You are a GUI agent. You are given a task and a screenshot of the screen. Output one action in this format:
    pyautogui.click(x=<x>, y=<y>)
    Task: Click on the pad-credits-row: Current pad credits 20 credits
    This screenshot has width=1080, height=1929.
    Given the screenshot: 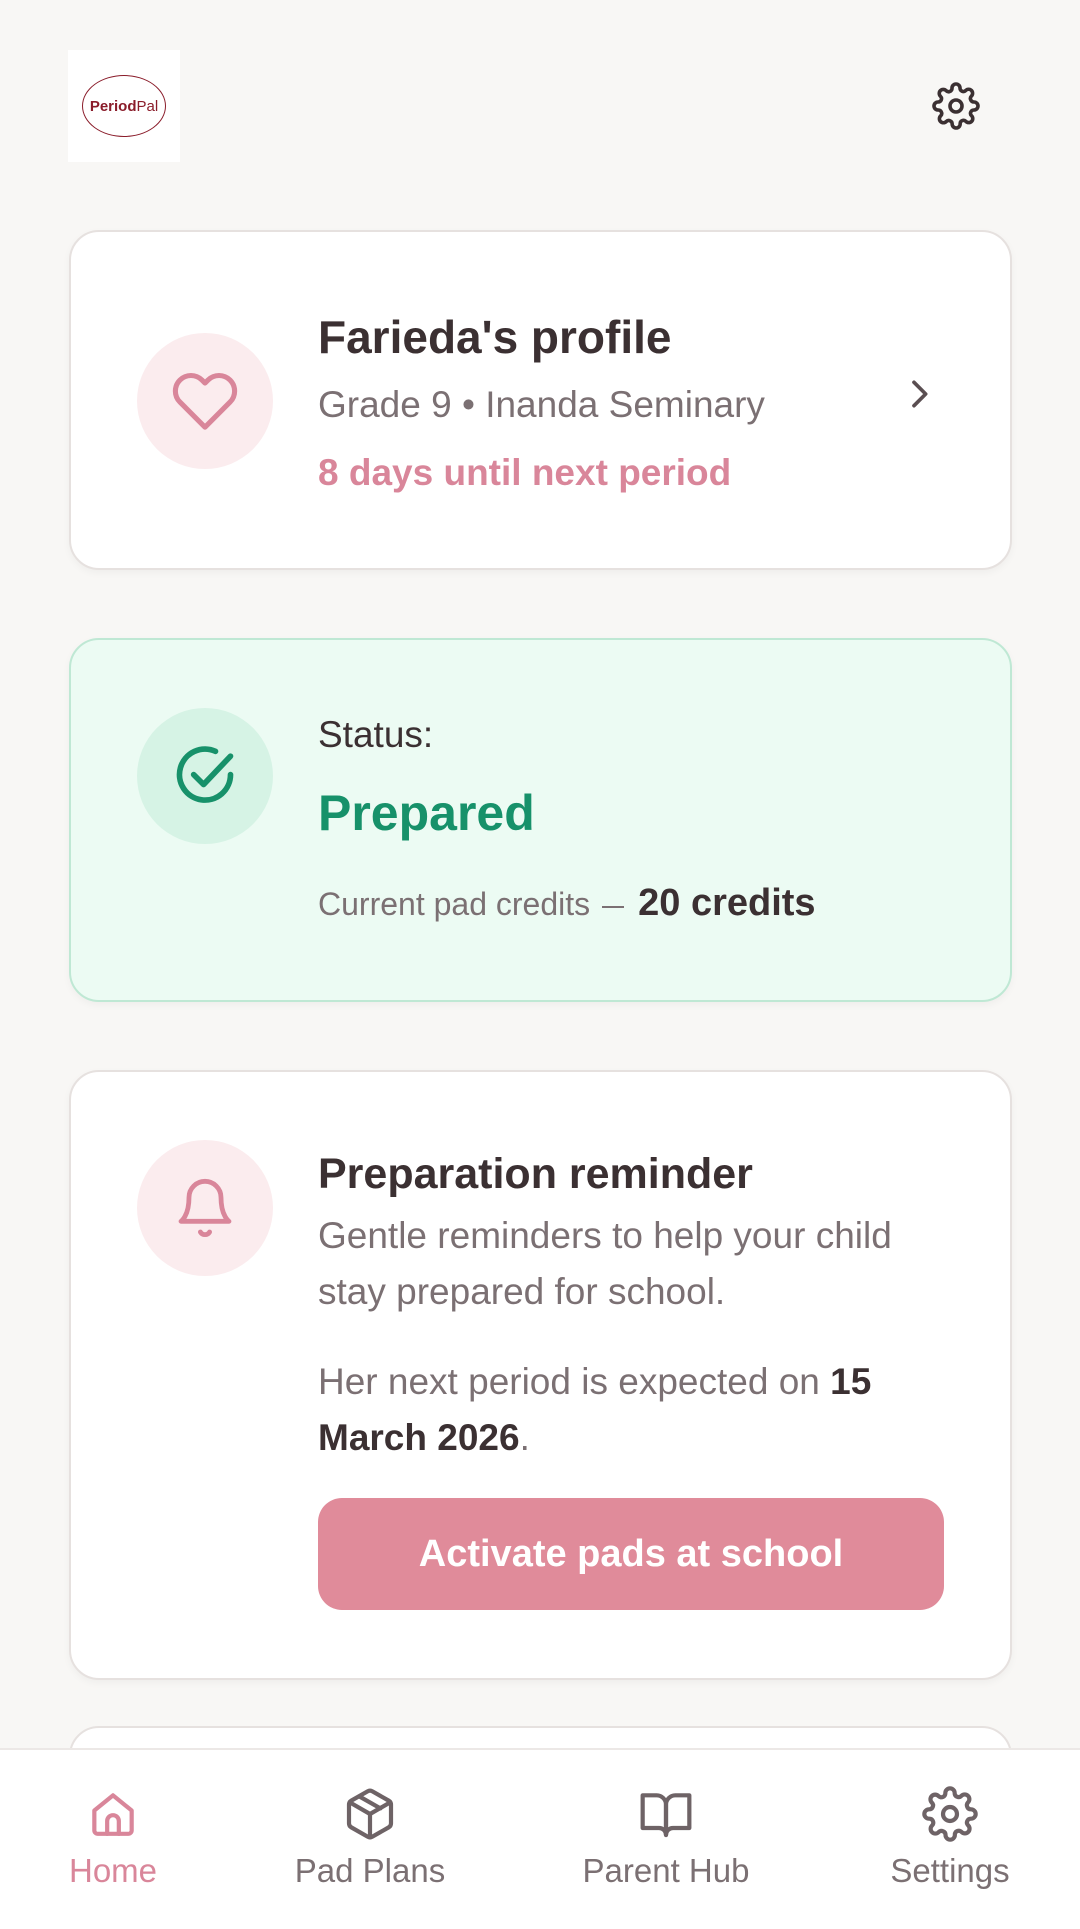 What is the action you would take?
    pyautogui.click(x=567, y=903)
    